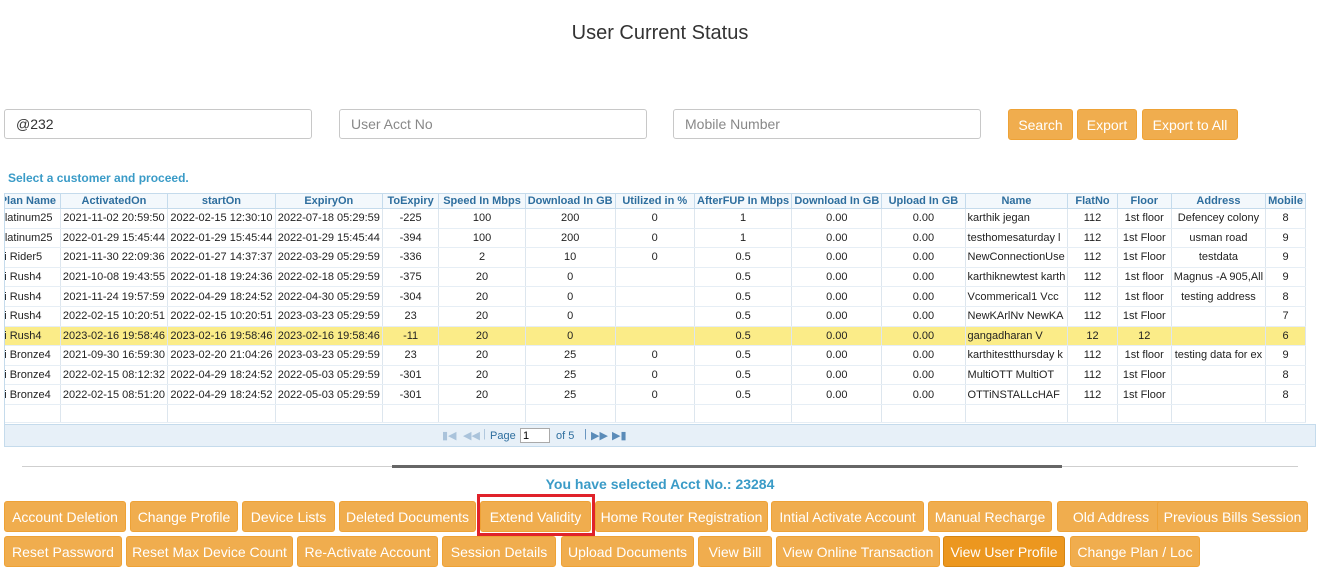 Image resolution: width=1343 pixels, height=568 pixels. I want to click on table-cell: 1, so click(743, 218).